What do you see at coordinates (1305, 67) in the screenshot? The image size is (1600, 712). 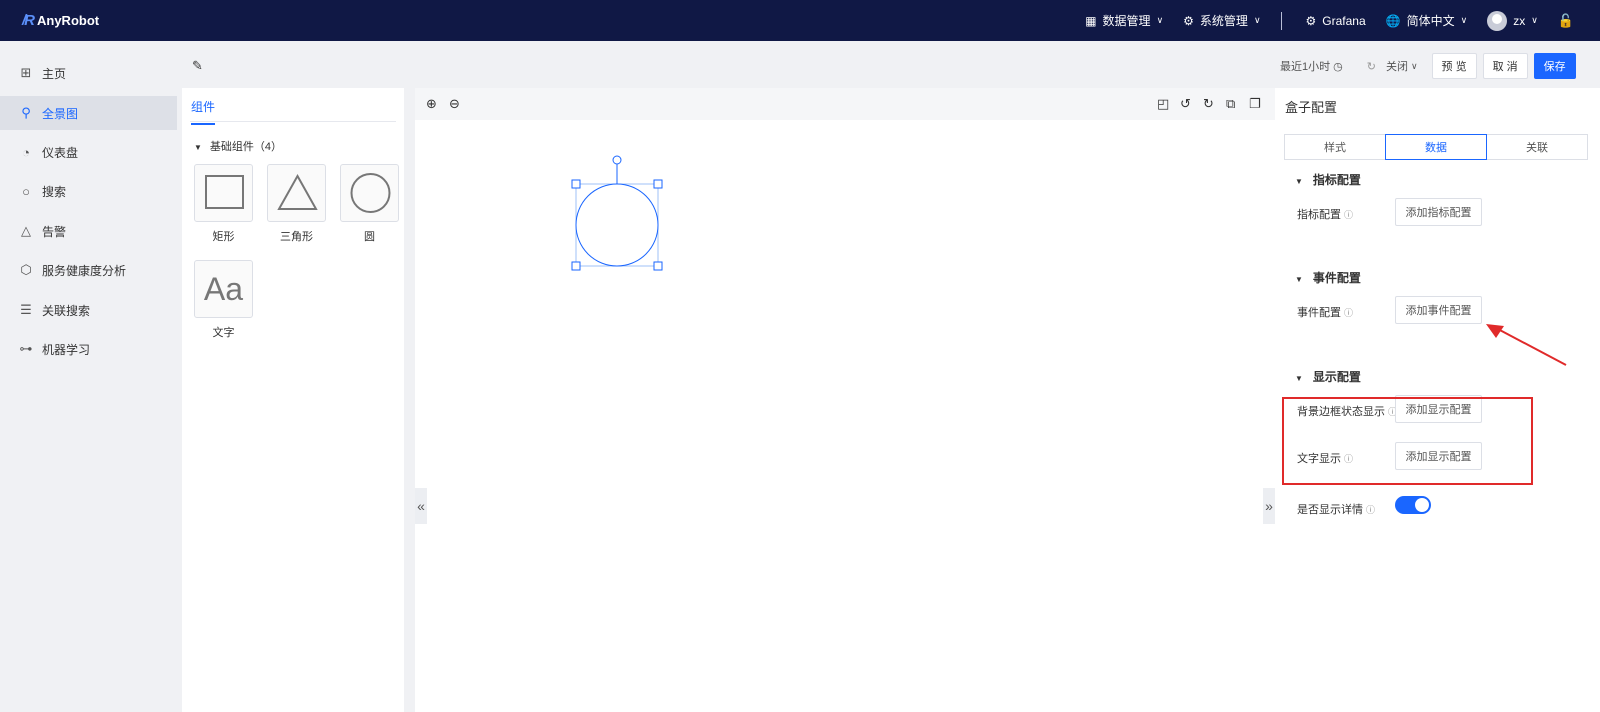 I see `time-range-label: 最近1小时` at bounding box center [1305, 67].